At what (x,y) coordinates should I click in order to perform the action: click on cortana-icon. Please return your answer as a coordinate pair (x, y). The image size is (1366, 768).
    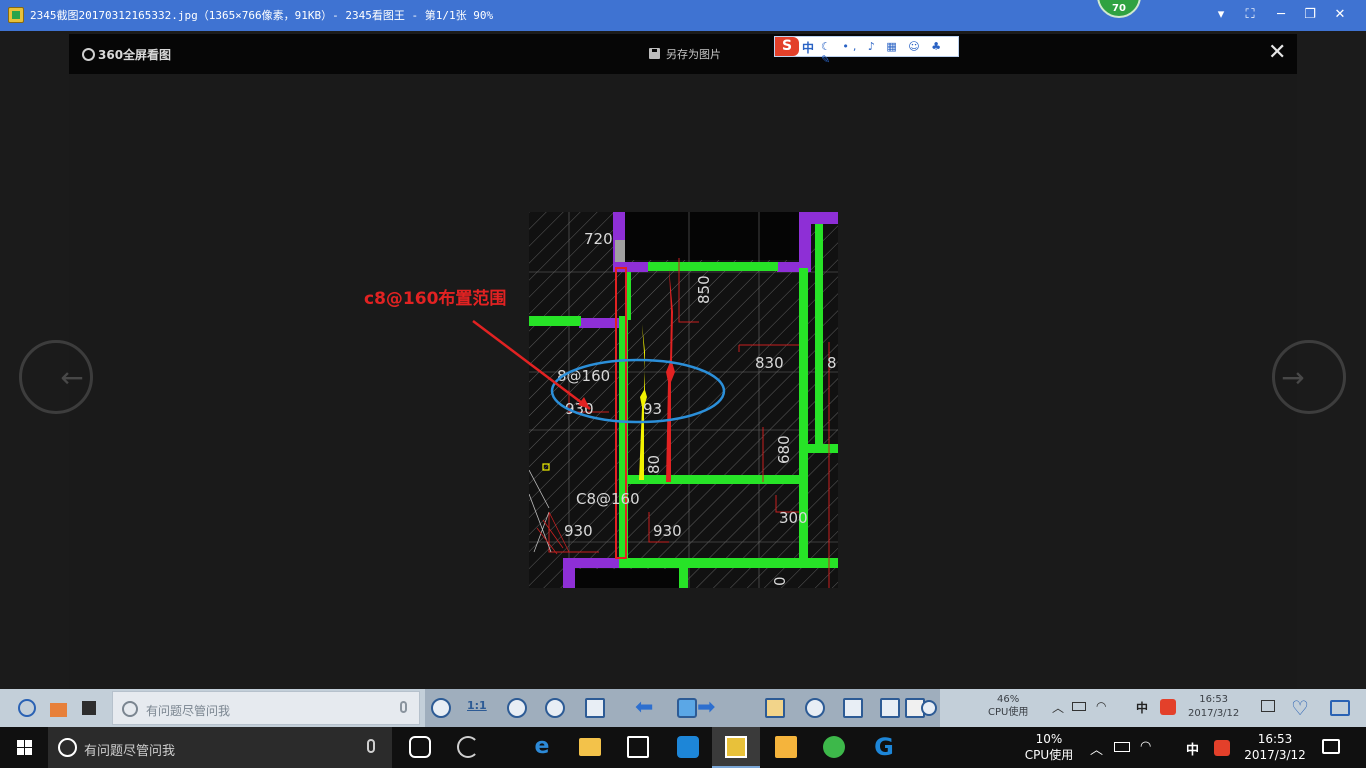
    Looking at the image, I should click on (67, 747).